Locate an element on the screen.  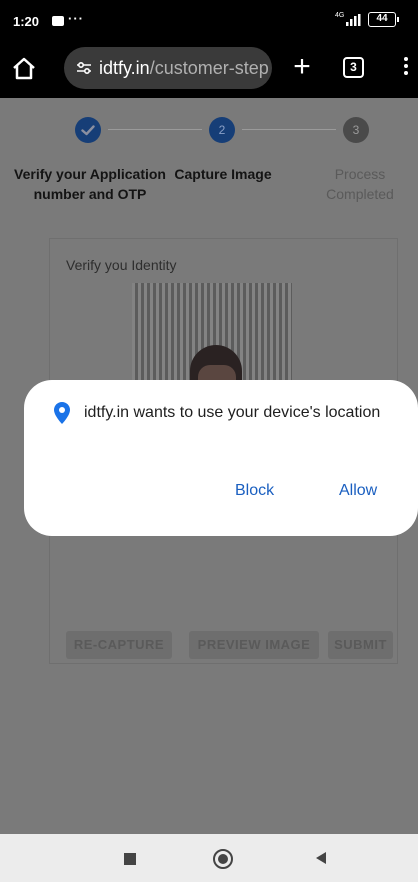
block-button: Block is located at coordinates (254, 491).